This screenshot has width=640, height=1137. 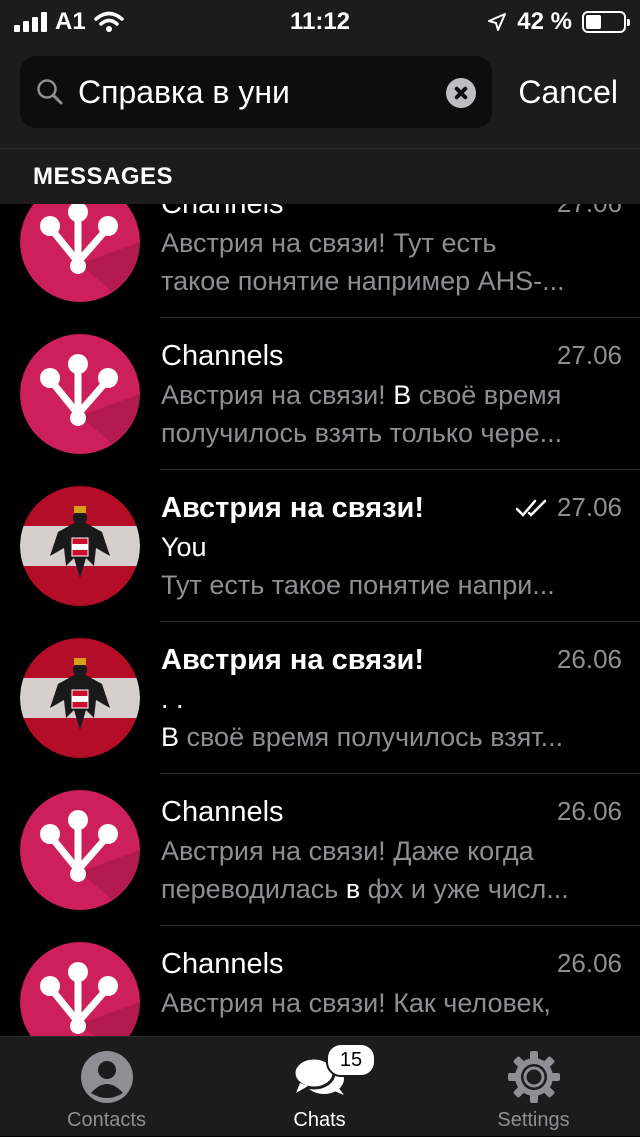 I want to click on search-header: Справка в уни Cancel, so click(x=320, y=94).